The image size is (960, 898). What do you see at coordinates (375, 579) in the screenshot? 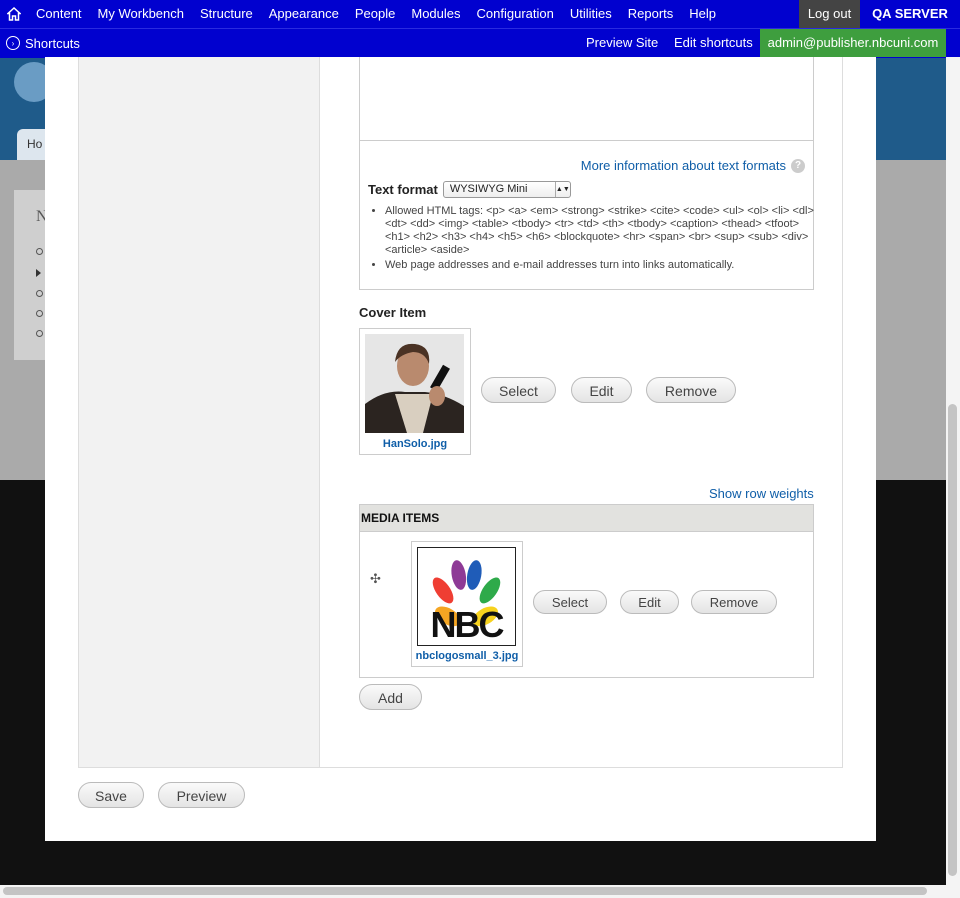
I see `drag-handle-icon: ✣` at bounding box center [375, 579].